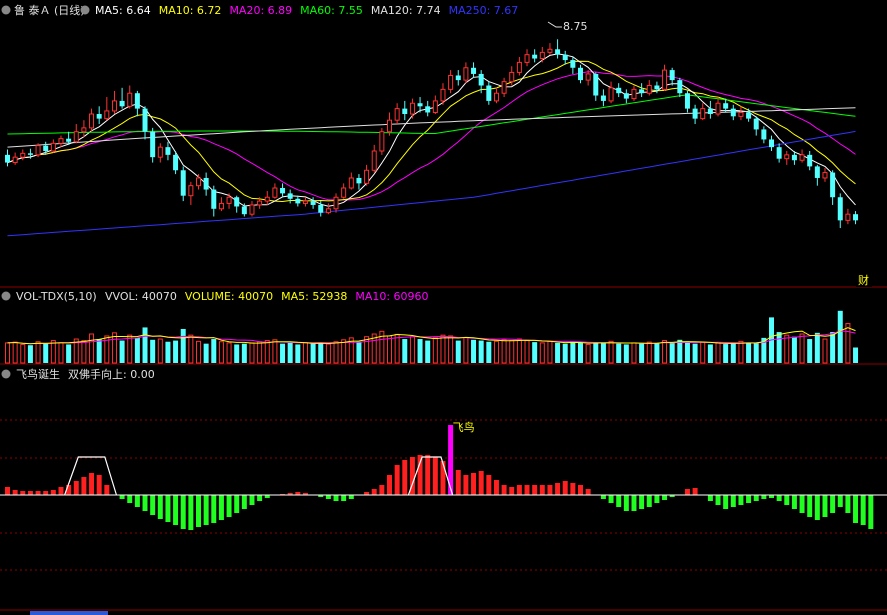  Describe the element at coordinates (484, 10) in the screenshot. I see `price-legend-item: MA250: 7.67` at that location.